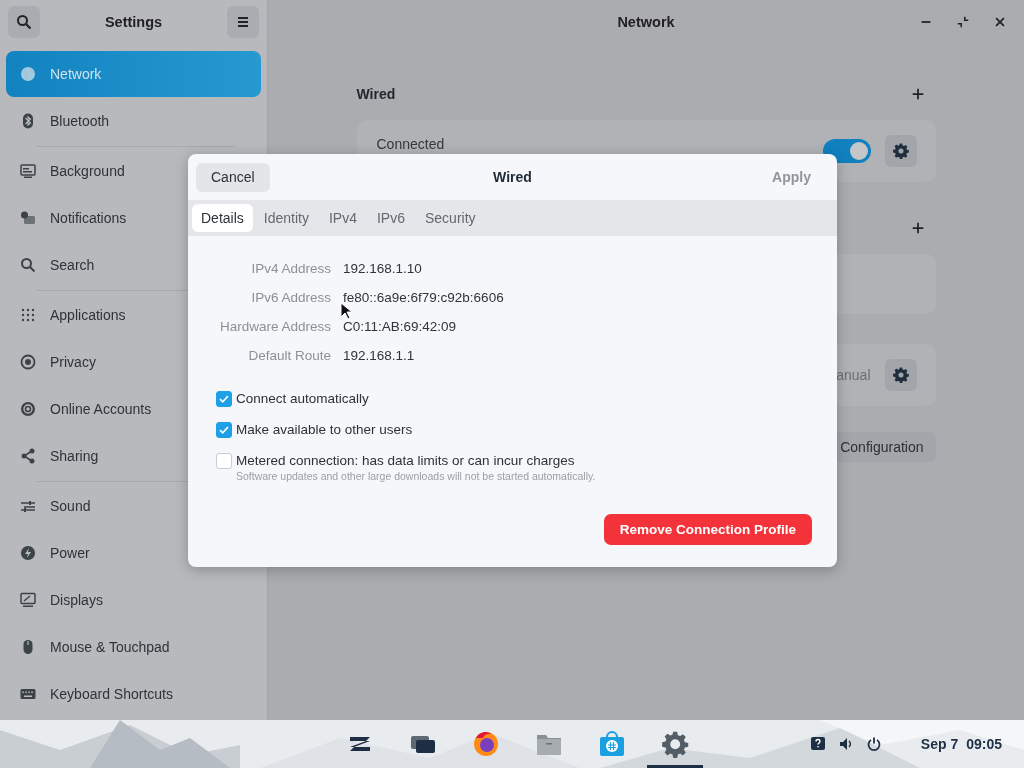 The image size is (1024, 768). Describe the element at coordinates (28, 409) in the screenshot. I see `at-sign-icon` at that location.